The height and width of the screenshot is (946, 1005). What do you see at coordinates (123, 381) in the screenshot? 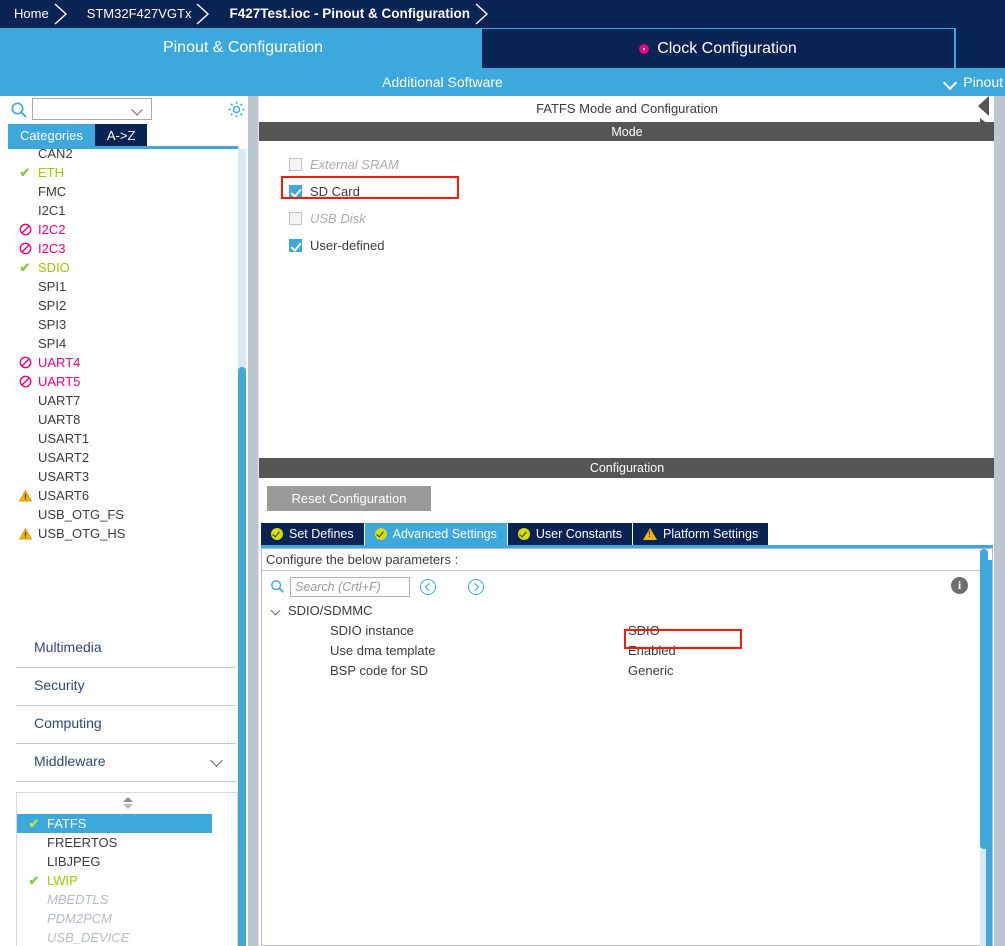
I see `peripheral-item-uart5: UART5` at bounding box center [123, 381].